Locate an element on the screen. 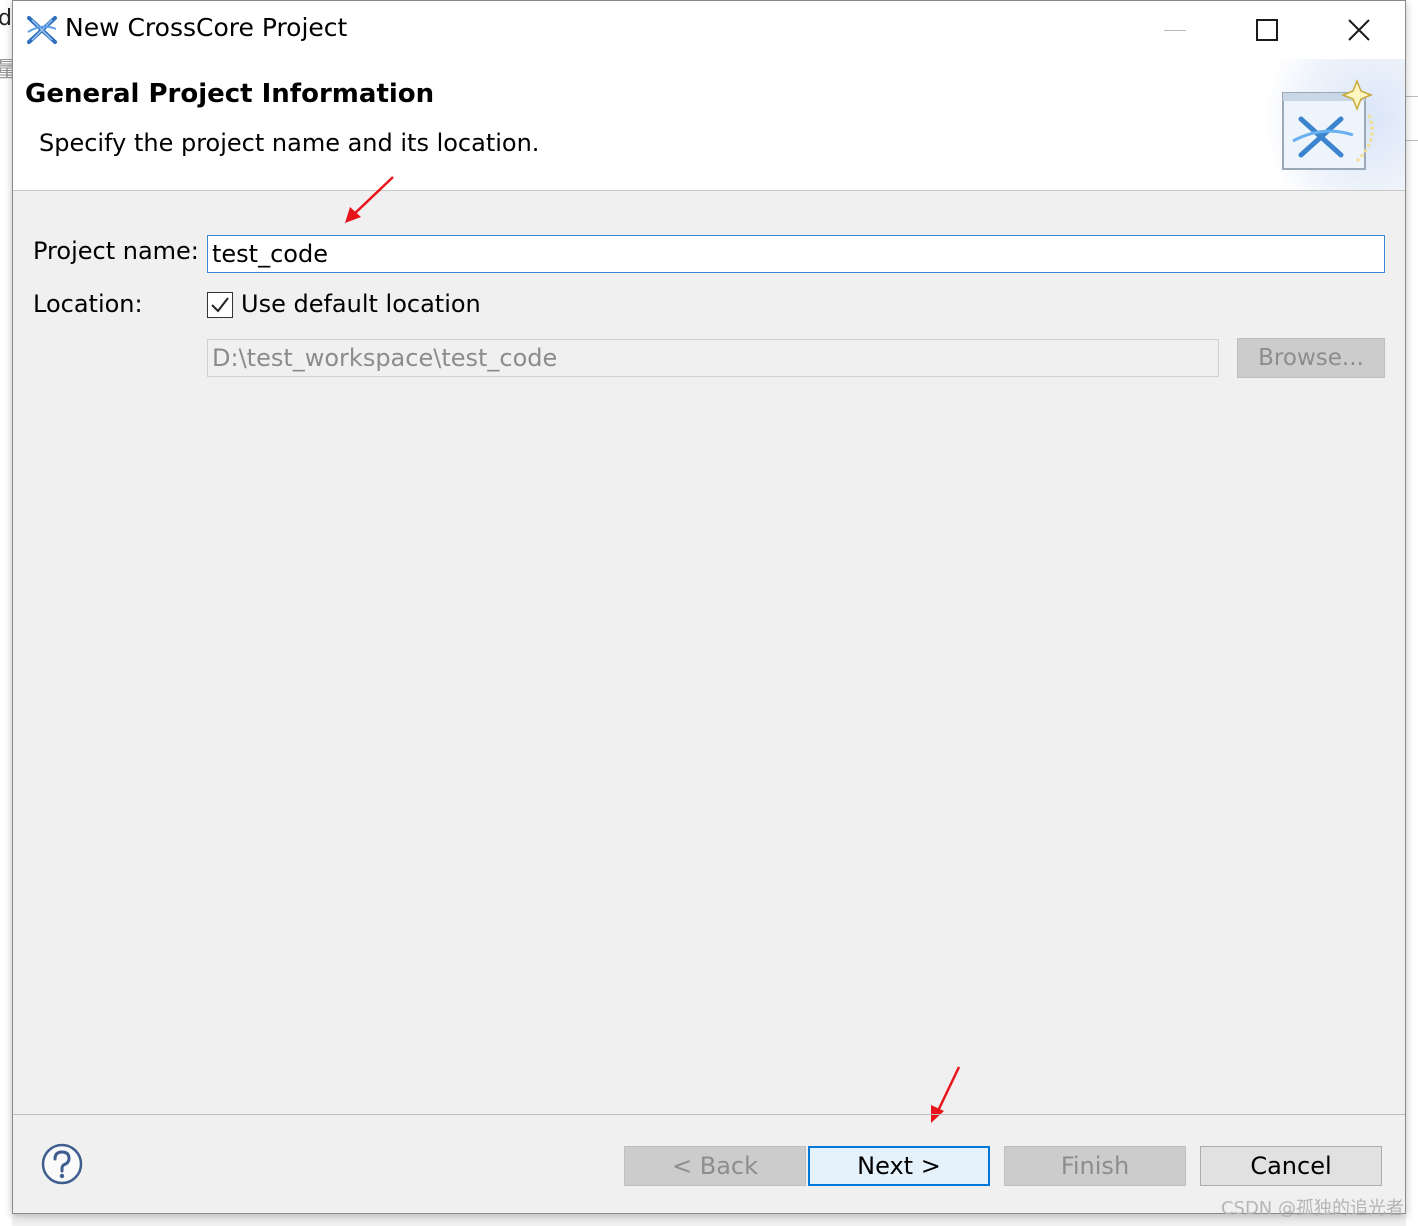 This screenshot has width=1418, height=1226. close-icon is located at coordinates (1359, 30).